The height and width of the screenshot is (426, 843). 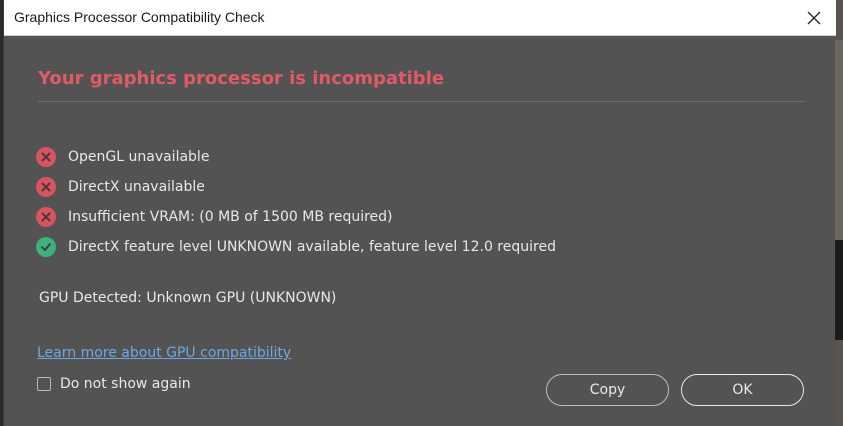 I want to click on dont-show-again-toggle: Do not show again, so click(x=114, y=384).